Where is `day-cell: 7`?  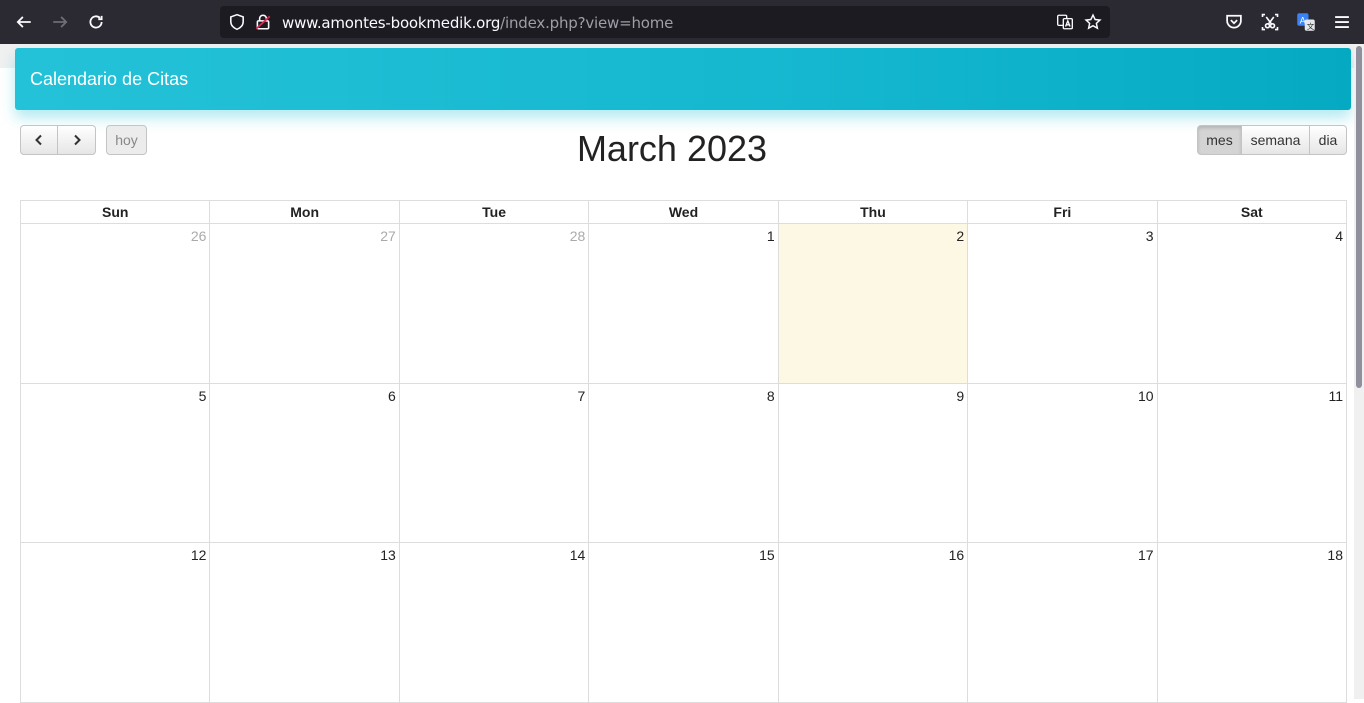 day-cell: 7 is located at coordinates (494, 463).